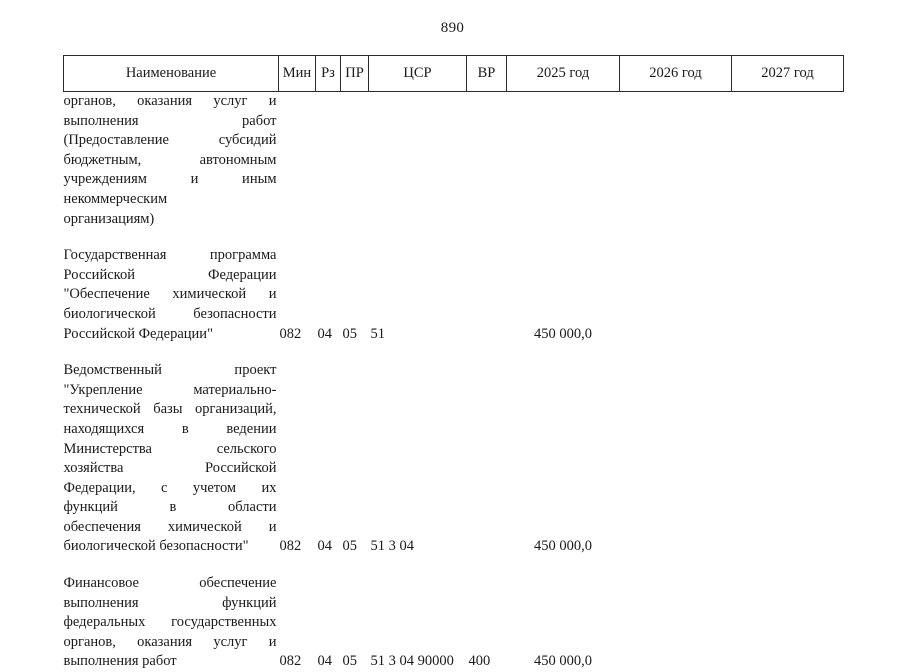 Image resolution: width=905 pixels, height=672 pixels. I want to click on row-name-line: "Укрепление материально-, so click(170, 391).